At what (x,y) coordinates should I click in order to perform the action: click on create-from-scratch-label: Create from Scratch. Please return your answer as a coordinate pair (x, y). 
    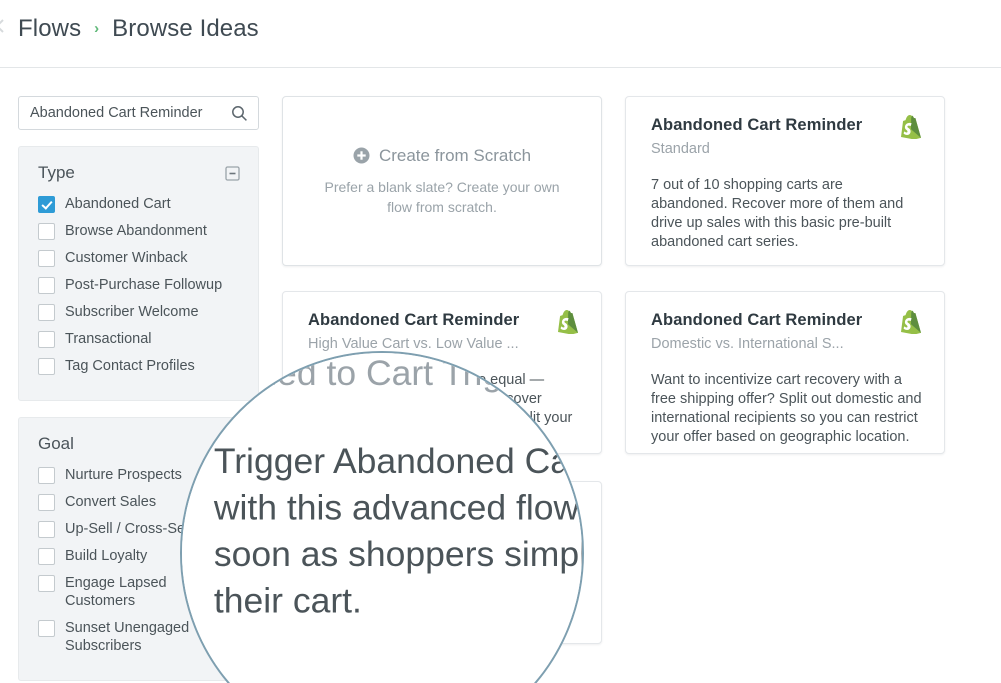
    Looking at the image, I should click on (455, 155).